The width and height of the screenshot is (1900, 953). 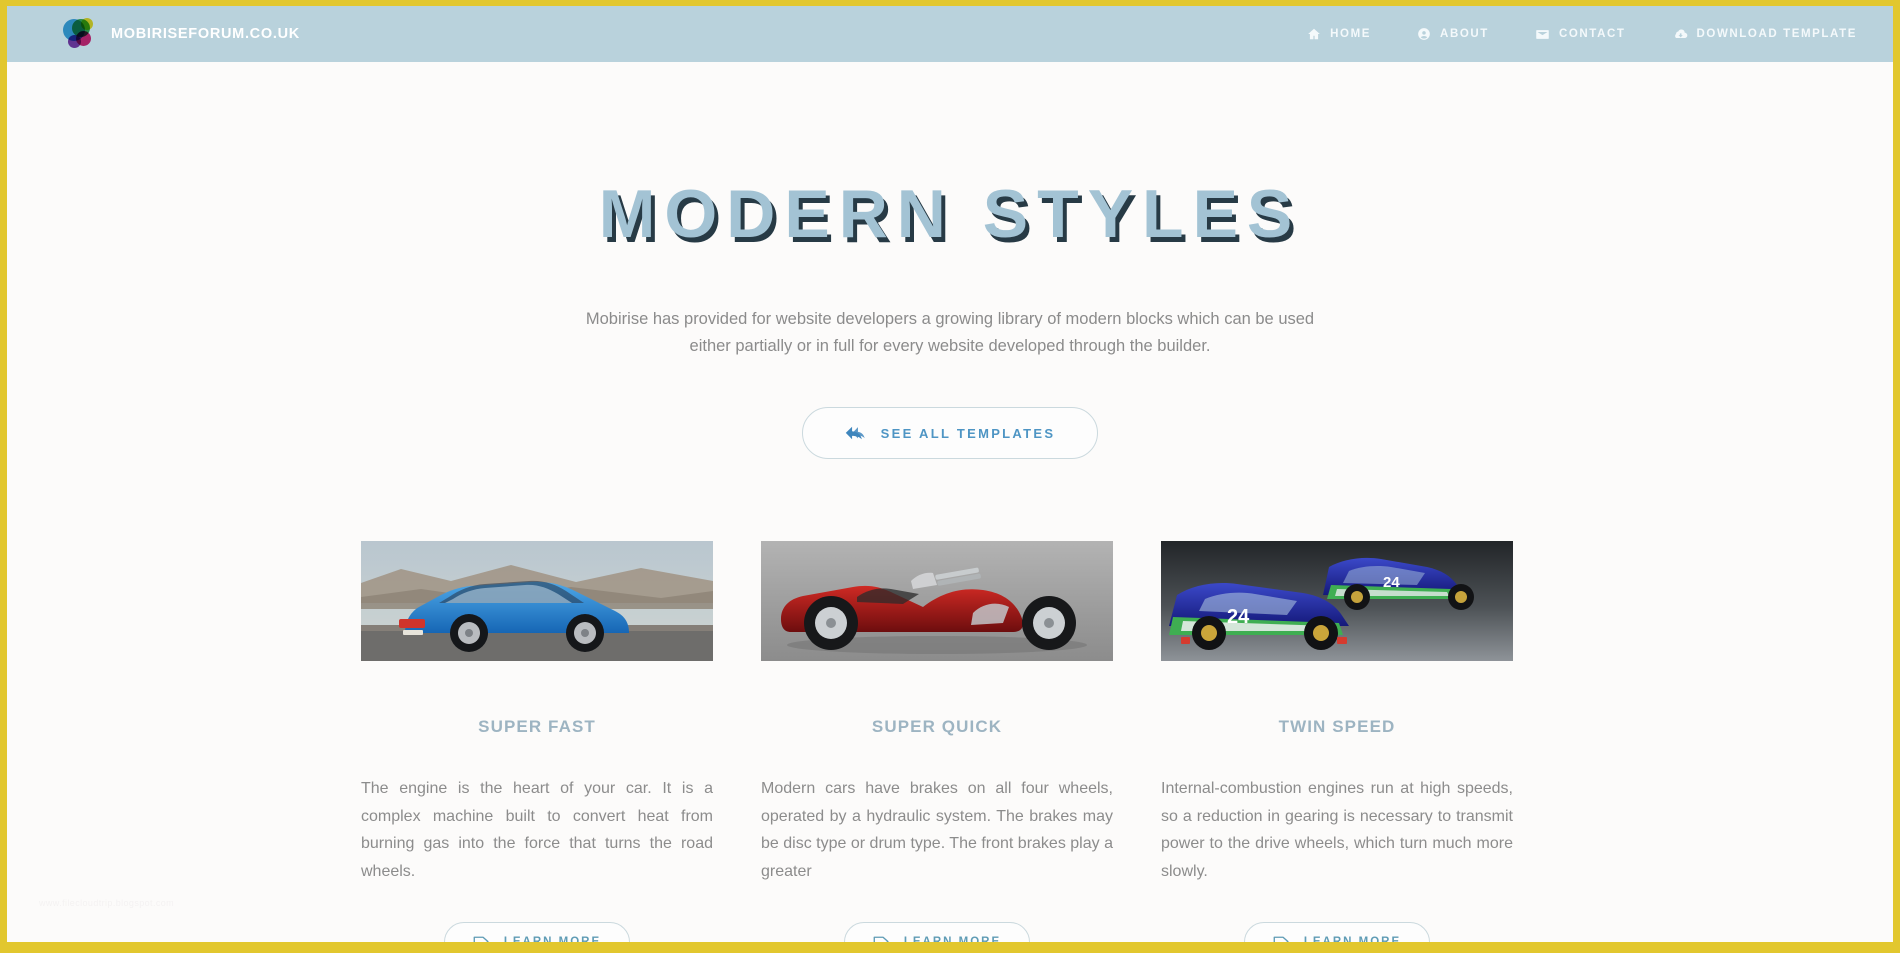 What do you see at coordinates (1424, 34) in the screenshot?
I see `user-circle-icon` at bounding box center [1424, 34].